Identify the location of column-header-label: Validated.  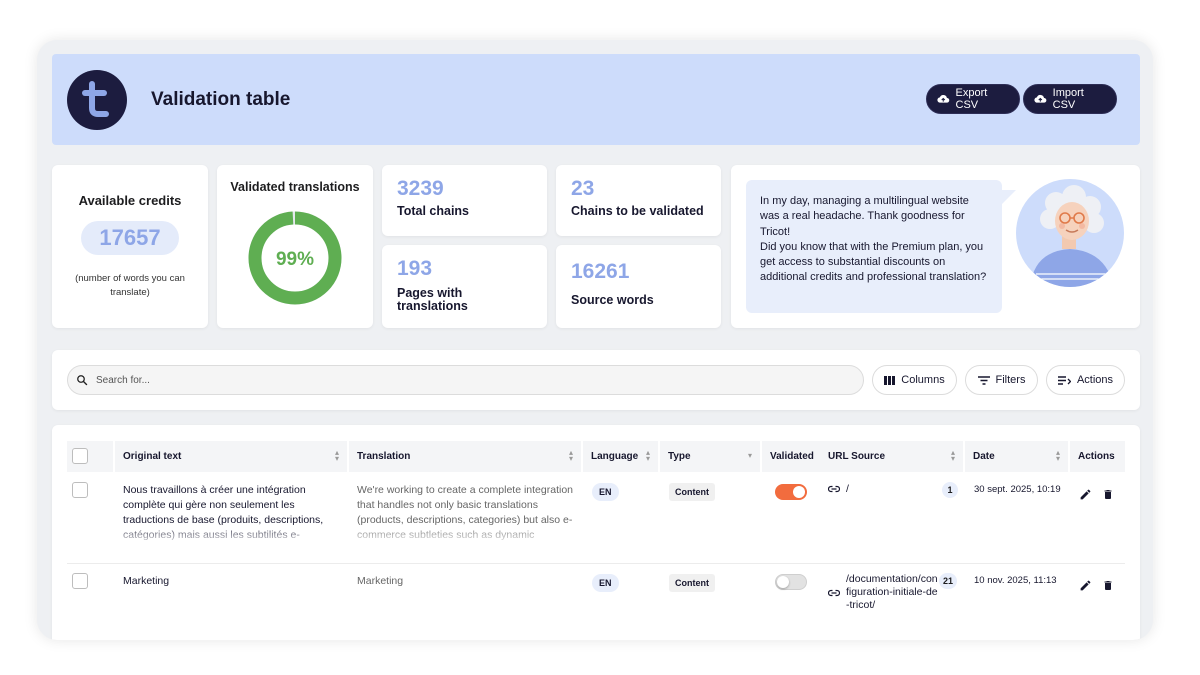
(792, 456).